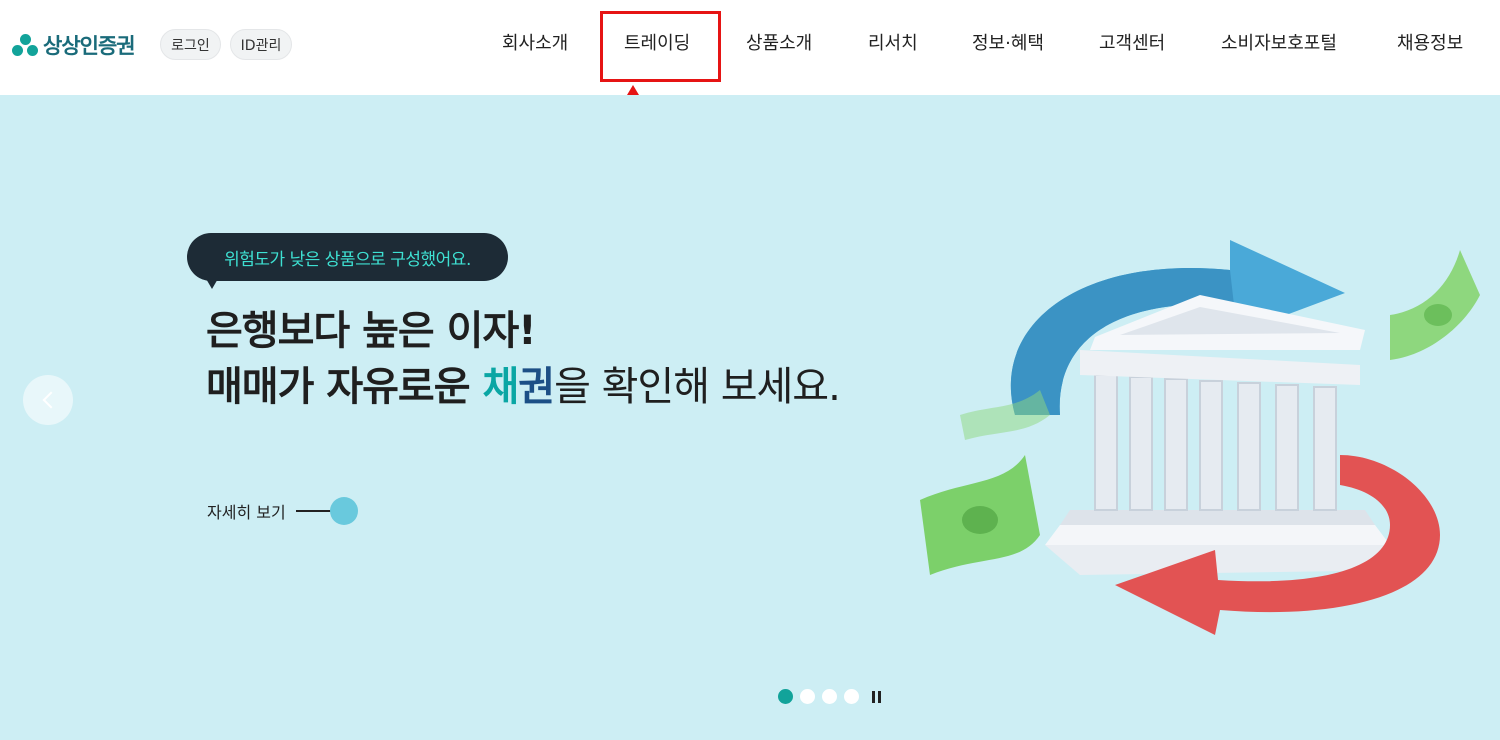  I want to click on more-link: 자세히 보기, so click(274, 511).